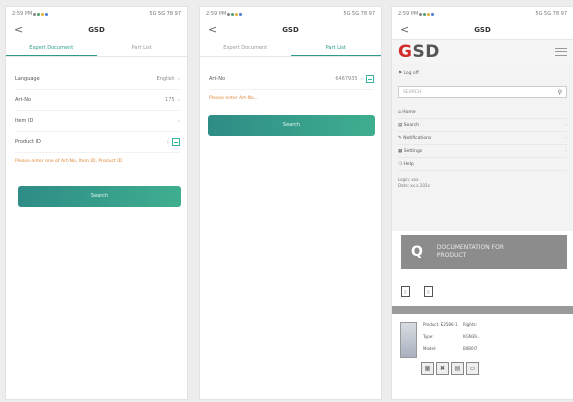  Describe the element at coordinates (24, 121) in the screenshot. I see `field-label: Item ID` at that location.